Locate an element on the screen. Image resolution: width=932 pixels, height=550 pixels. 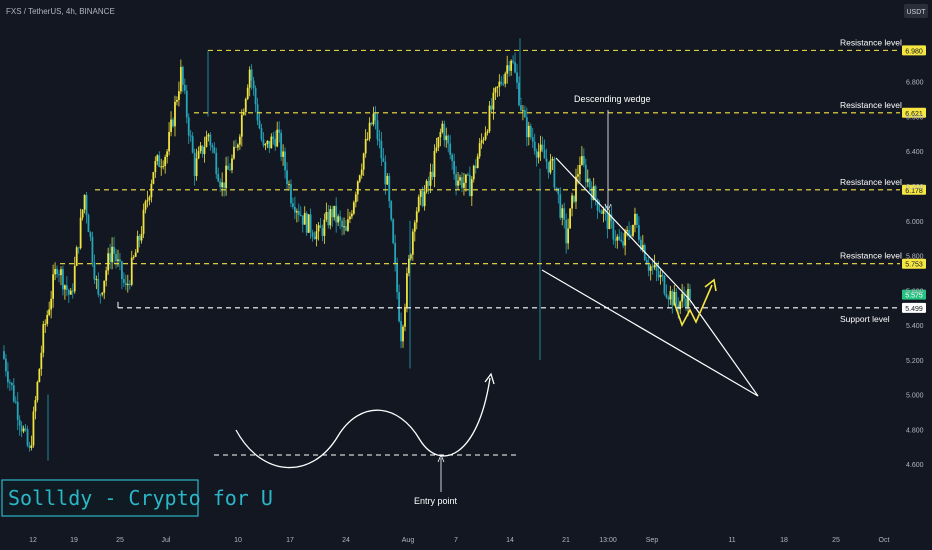
y-tick-label: 6.800 is located at coordinates (915, 83).